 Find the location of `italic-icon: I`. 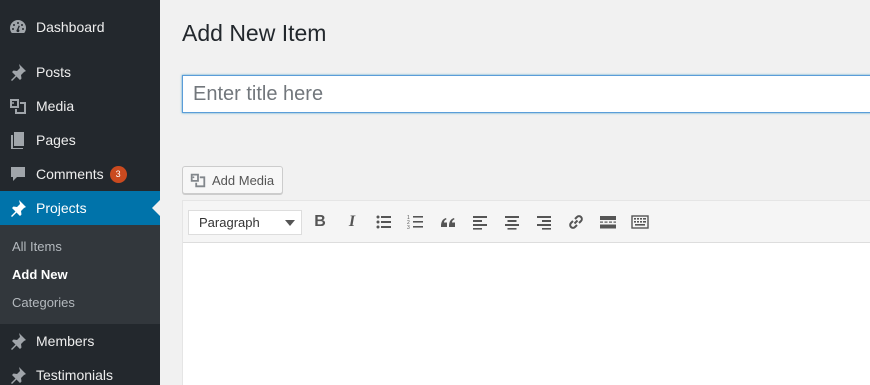

italic-icon: I is located at coordinates (352, 221).